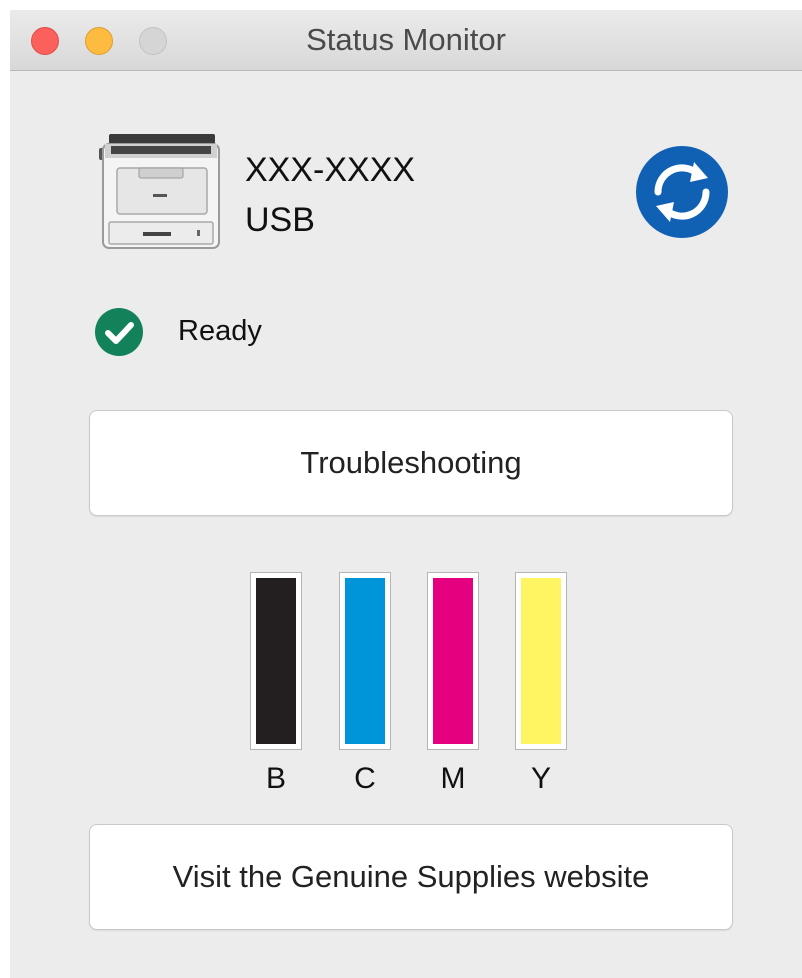  I want to click on troubleshooting-button: Troubleshooting, so click(411, 463).